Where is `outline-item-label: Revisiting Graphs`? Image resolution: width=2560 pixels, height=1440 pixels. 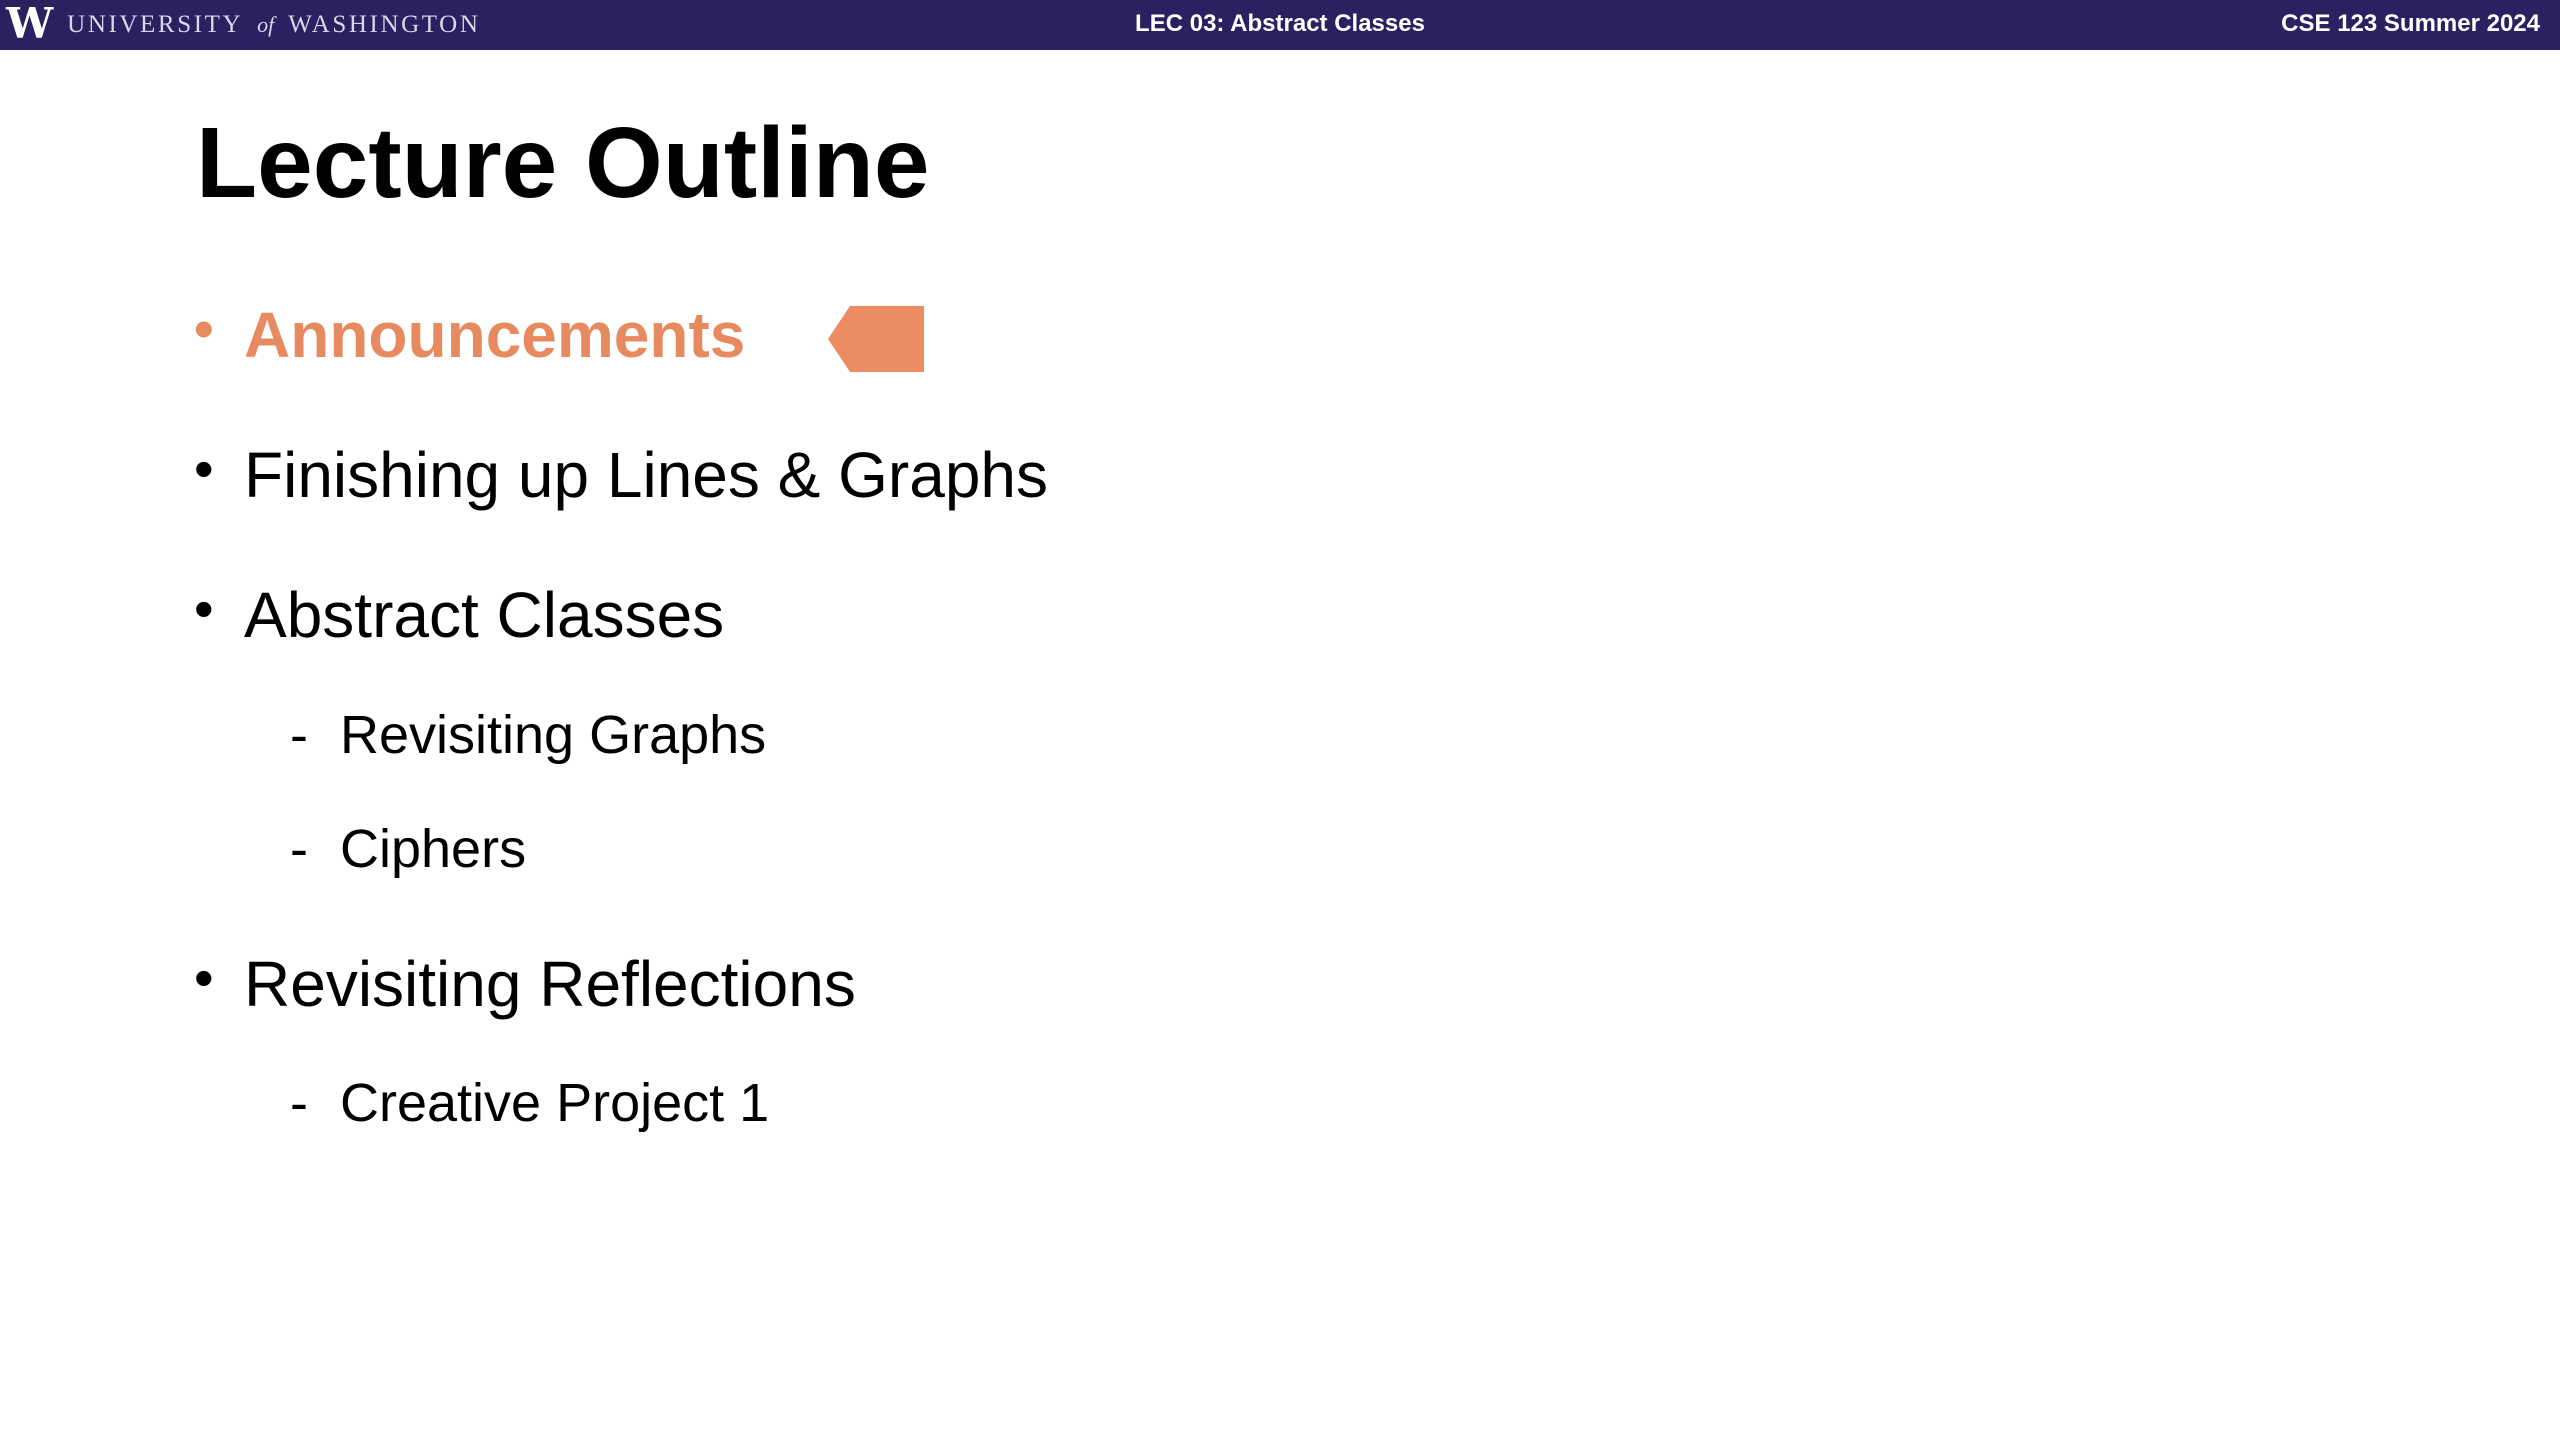
outline-item-label: Revisiting Graphs is located at coordinates (553, 735).